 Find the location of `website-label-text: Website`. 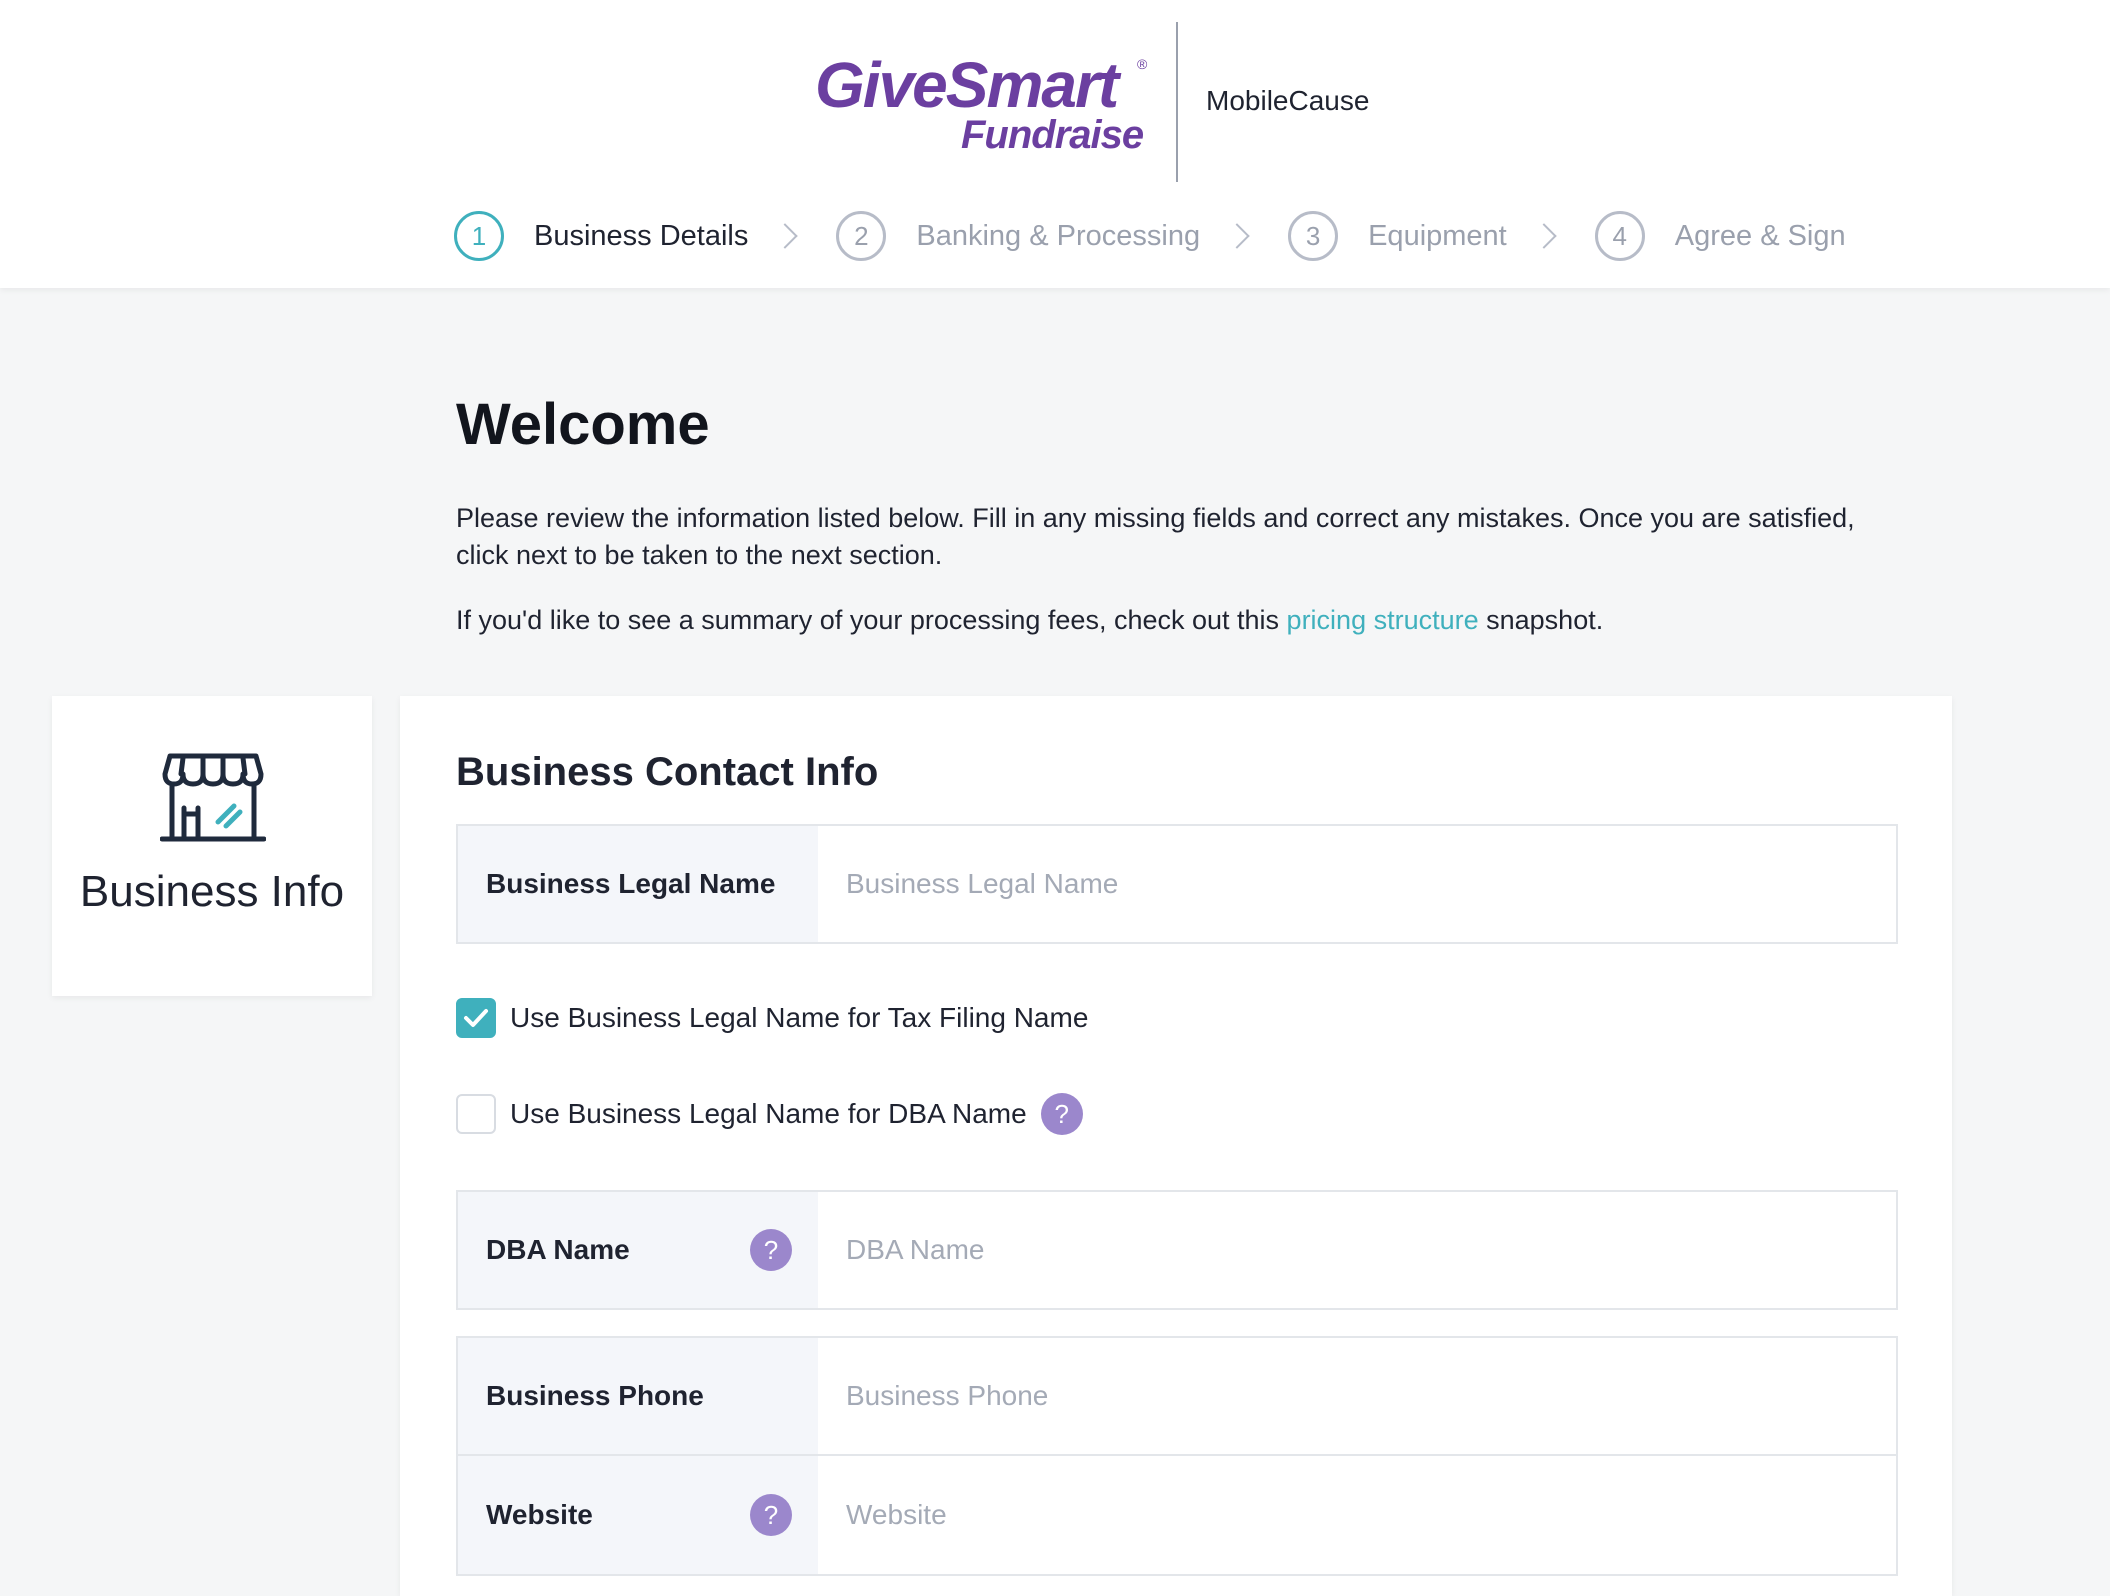

website-label-text: Website is located at coordinates (539, 1514).